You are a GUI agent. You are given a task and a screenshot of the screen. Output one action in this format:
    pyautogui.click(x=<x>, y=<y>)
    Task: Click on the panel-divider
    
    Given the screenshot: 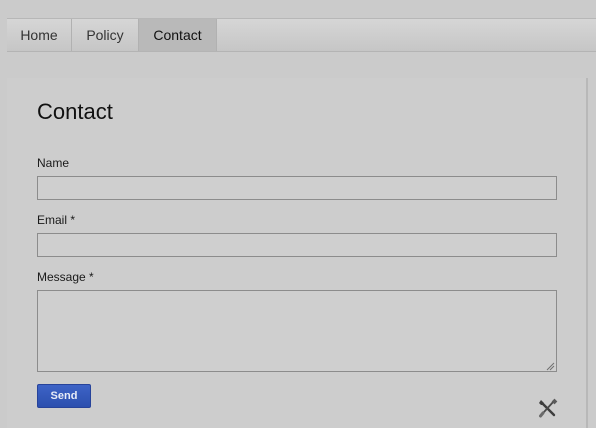 What is the action you would take?
    pyautogui.click(x=587, y=253)
    